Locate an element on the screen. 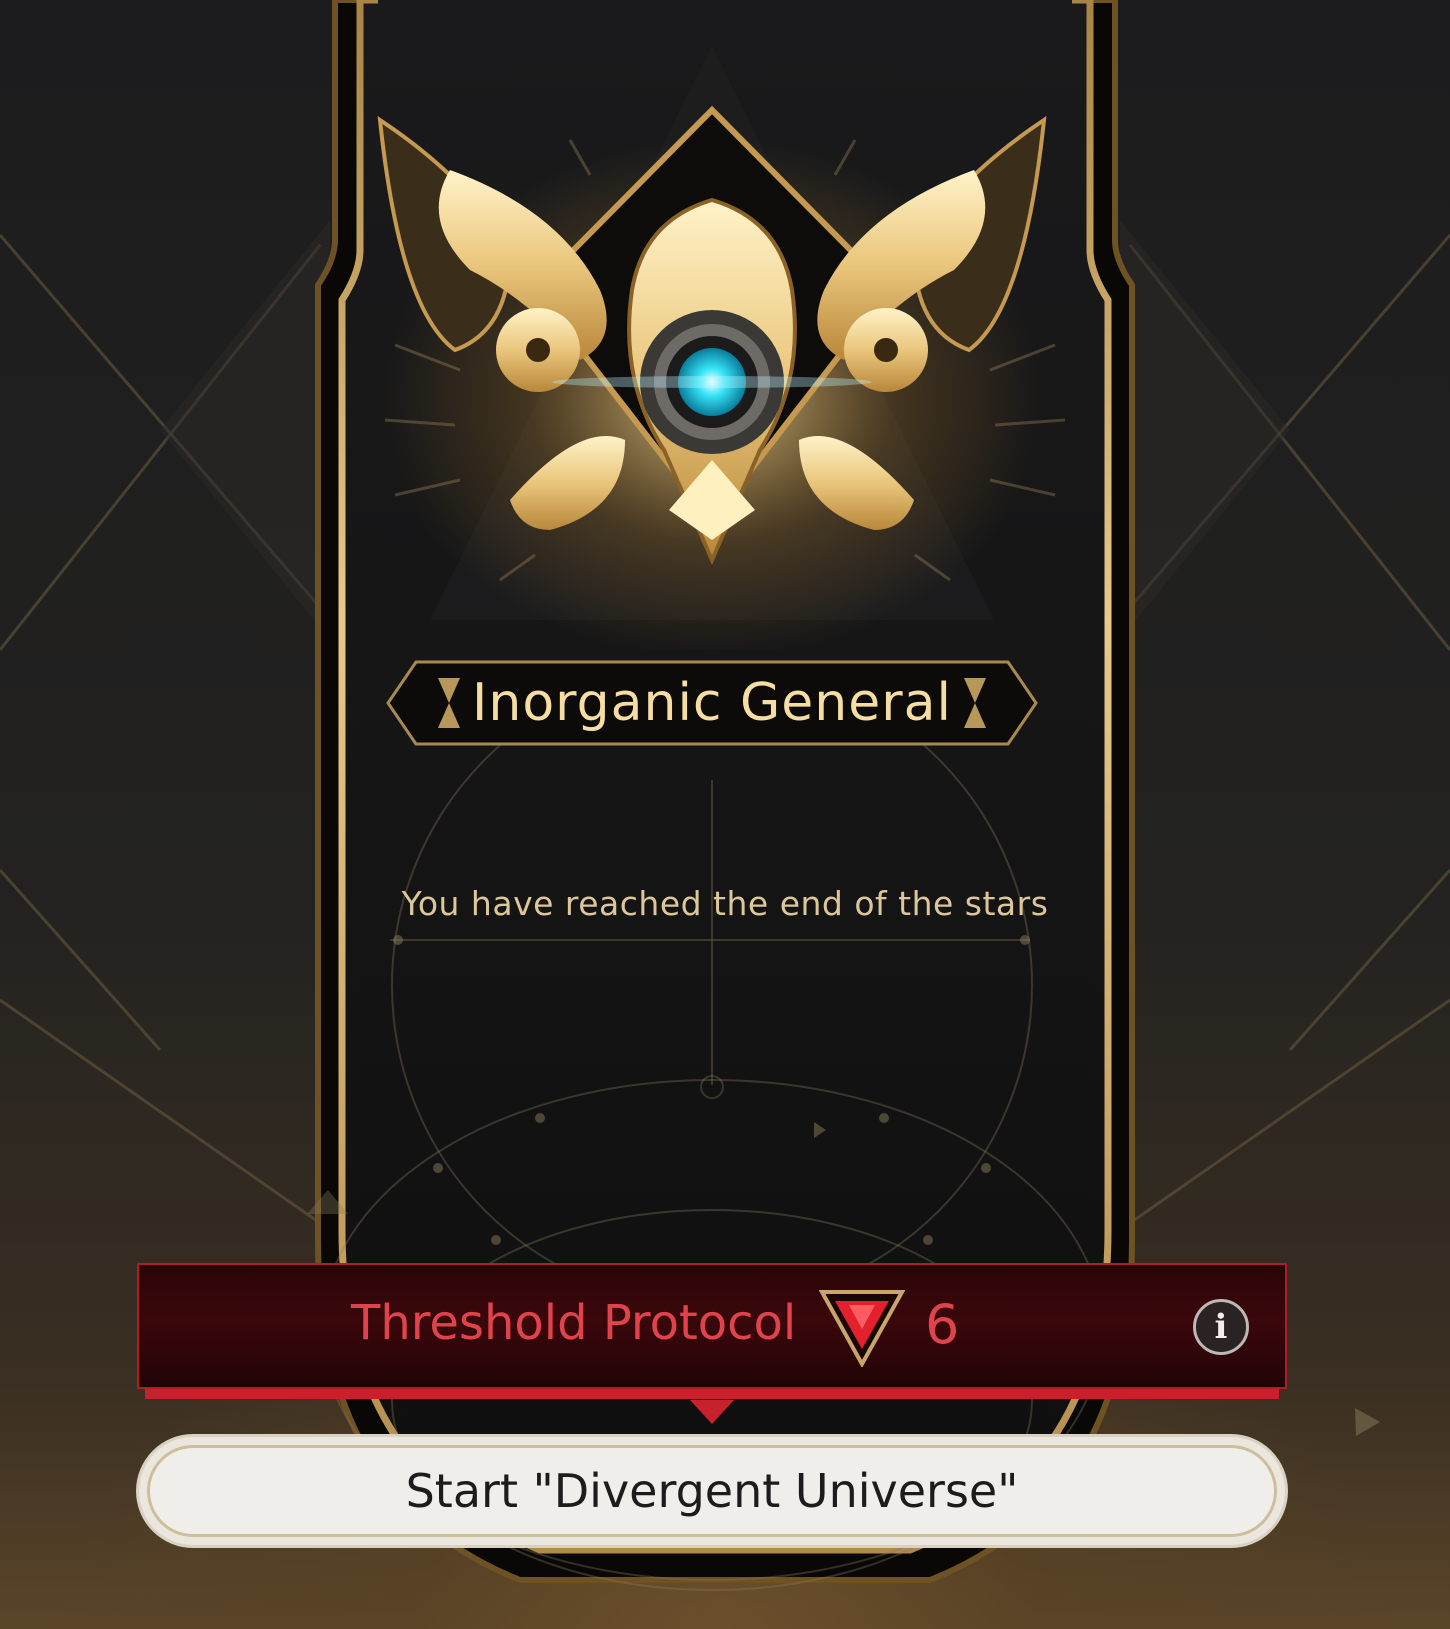 The height and width of the screenshot is (1629, 1450). red-triangle-icon is located at coordinates (862, 1328).